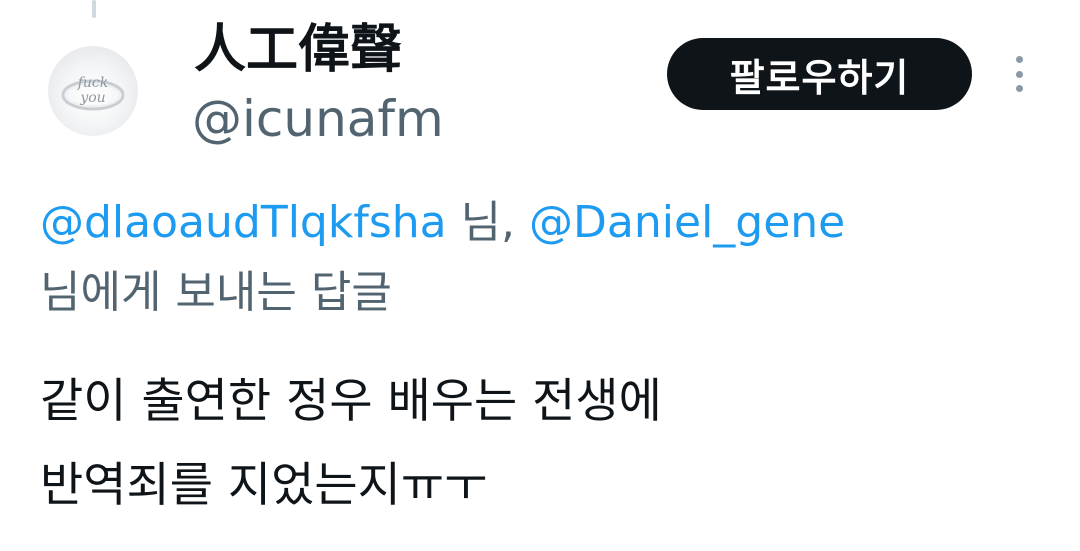  I want to click on follow-button: 팔로우하기, so click(819, 74).